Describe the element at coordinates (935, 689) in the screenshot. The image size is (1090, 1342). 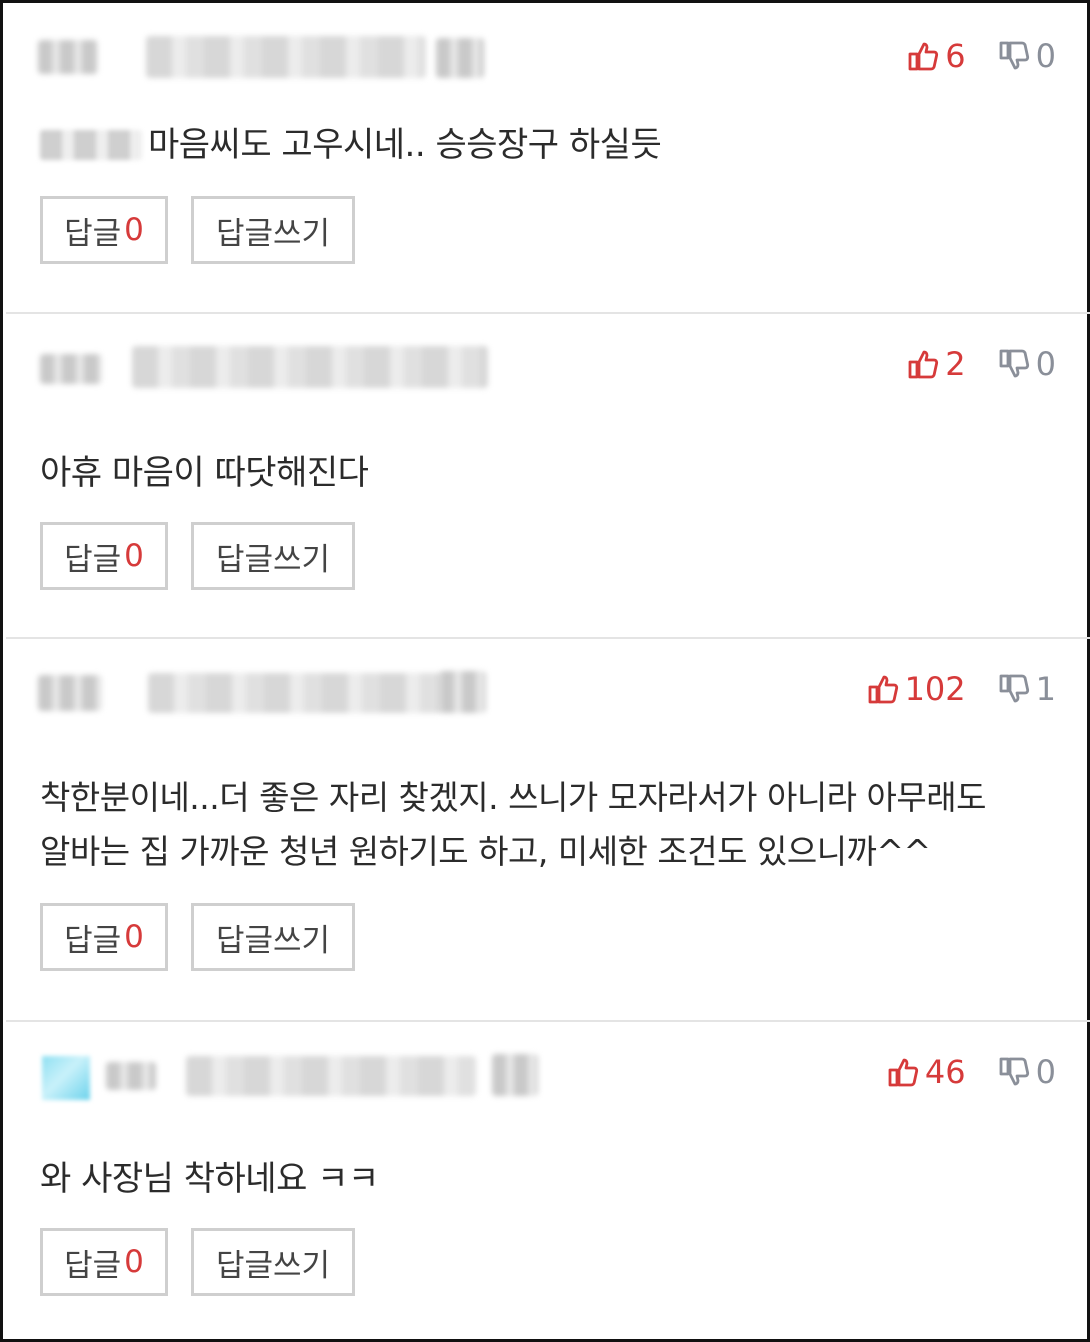
I see `like-count: 102` at that location.